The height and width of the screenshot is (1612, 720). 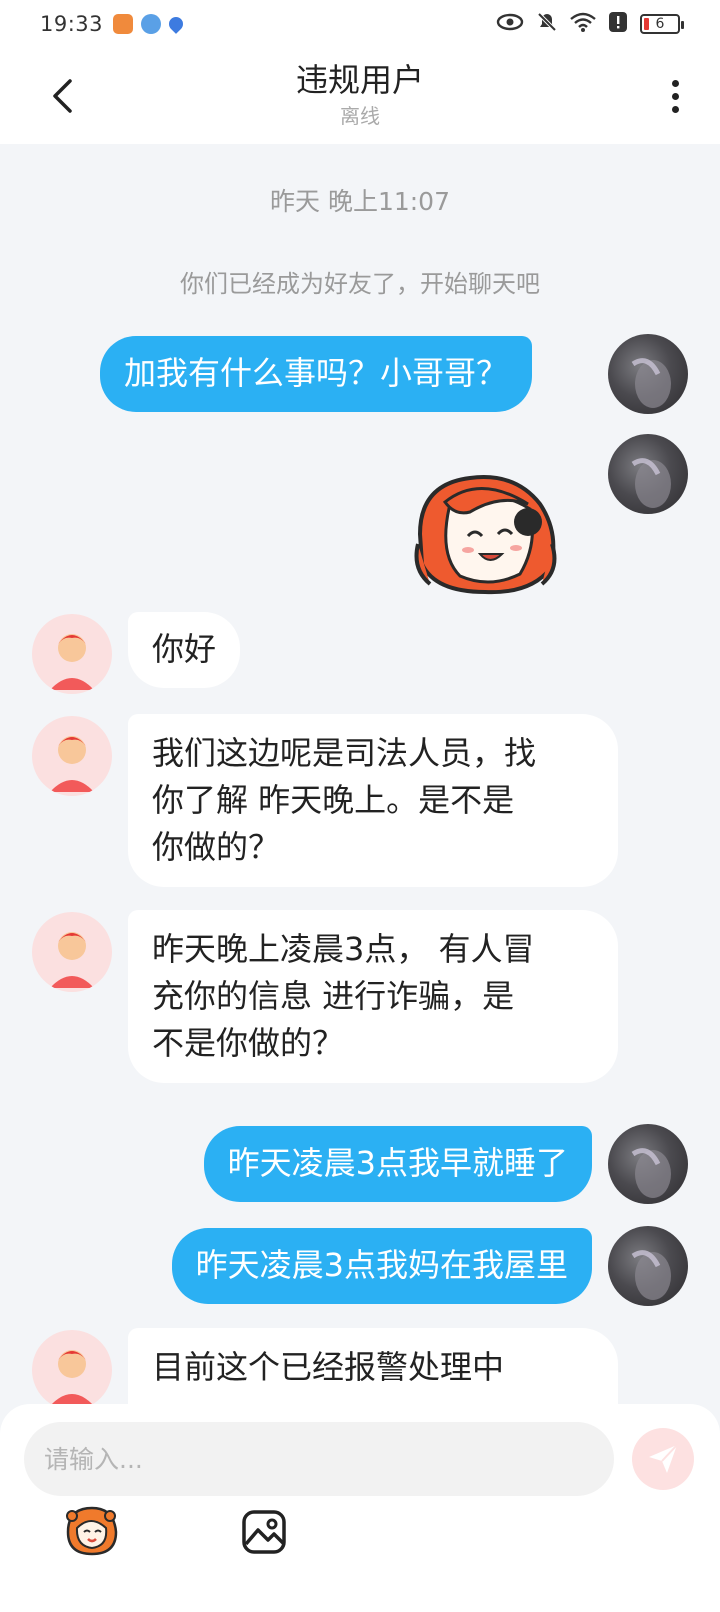 I want to click on weather-icon, so click(x=151, y=24).